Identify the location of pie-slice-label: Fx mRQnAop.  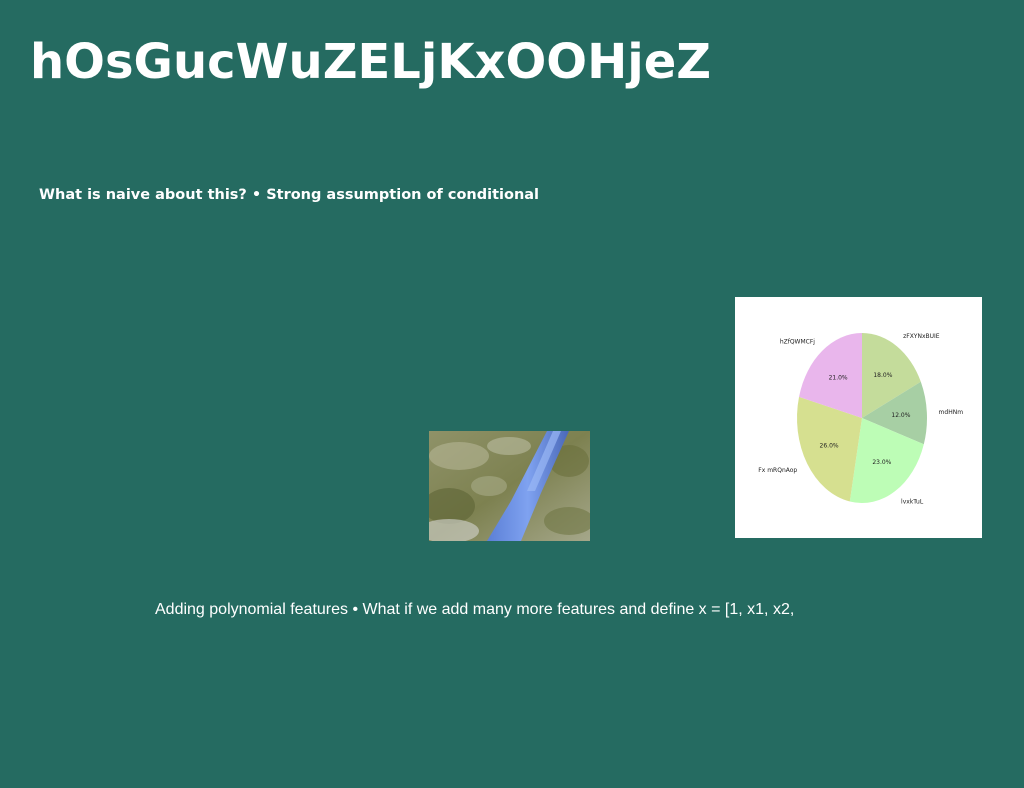
(777, 470).